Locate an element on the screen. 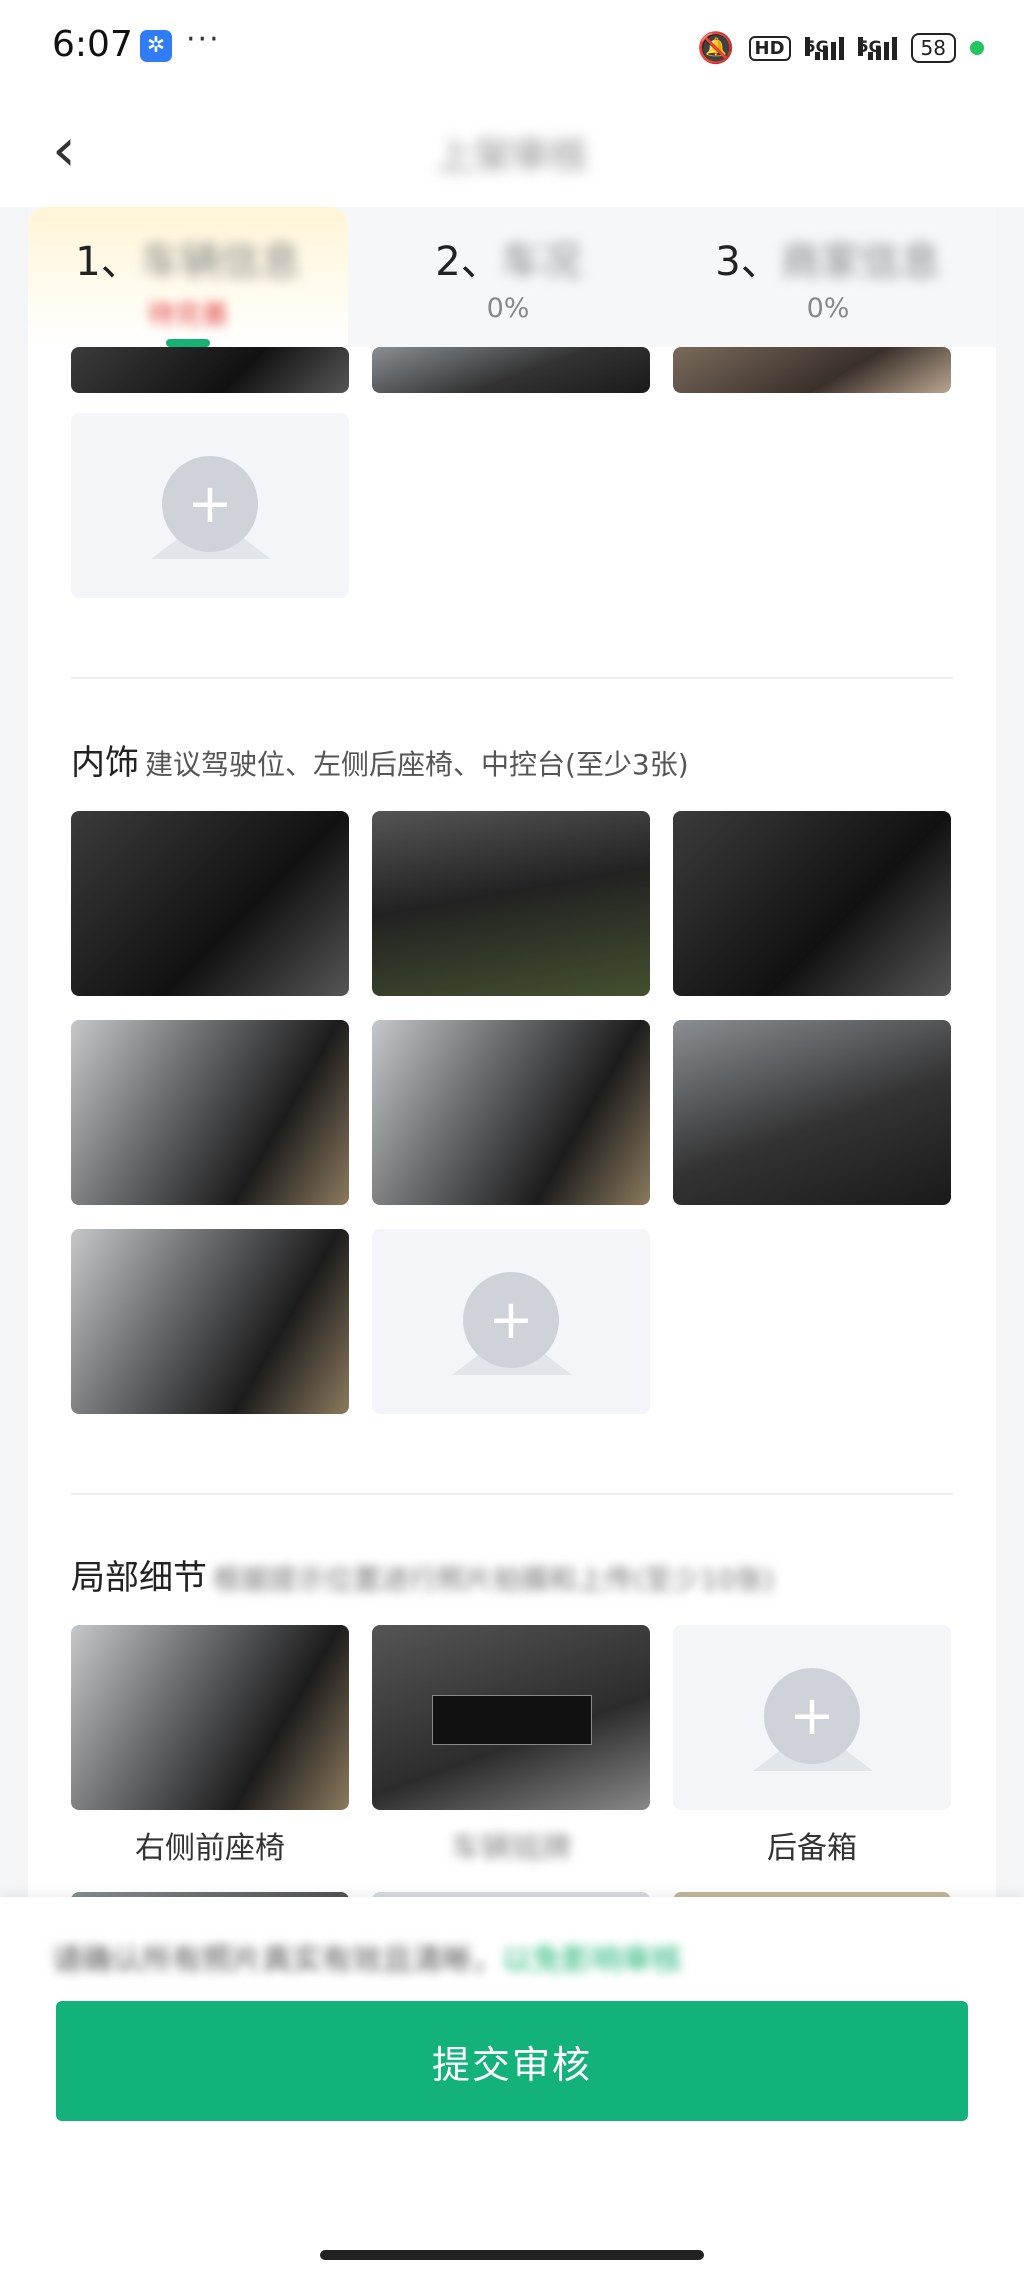  photo-caption: 后备箱 is located at coordinates (812, 1848).